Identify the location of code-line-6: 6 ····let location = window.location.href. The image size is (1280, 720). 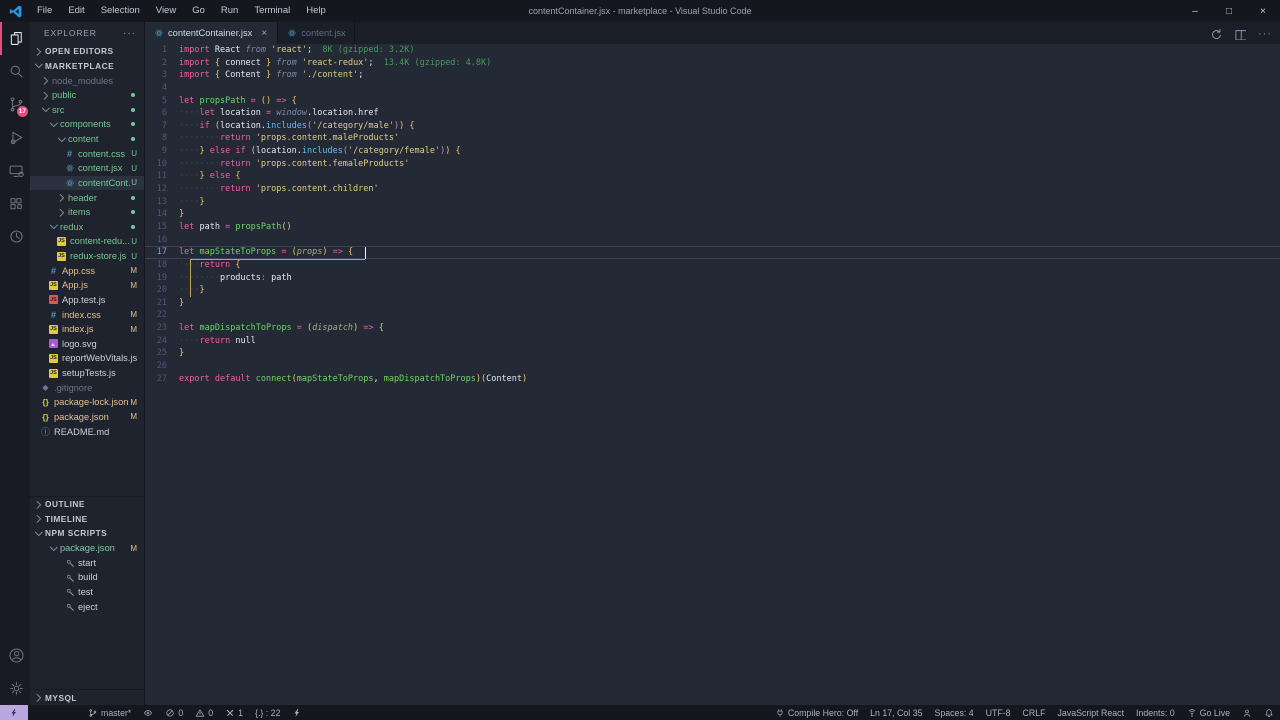
(712, 113).